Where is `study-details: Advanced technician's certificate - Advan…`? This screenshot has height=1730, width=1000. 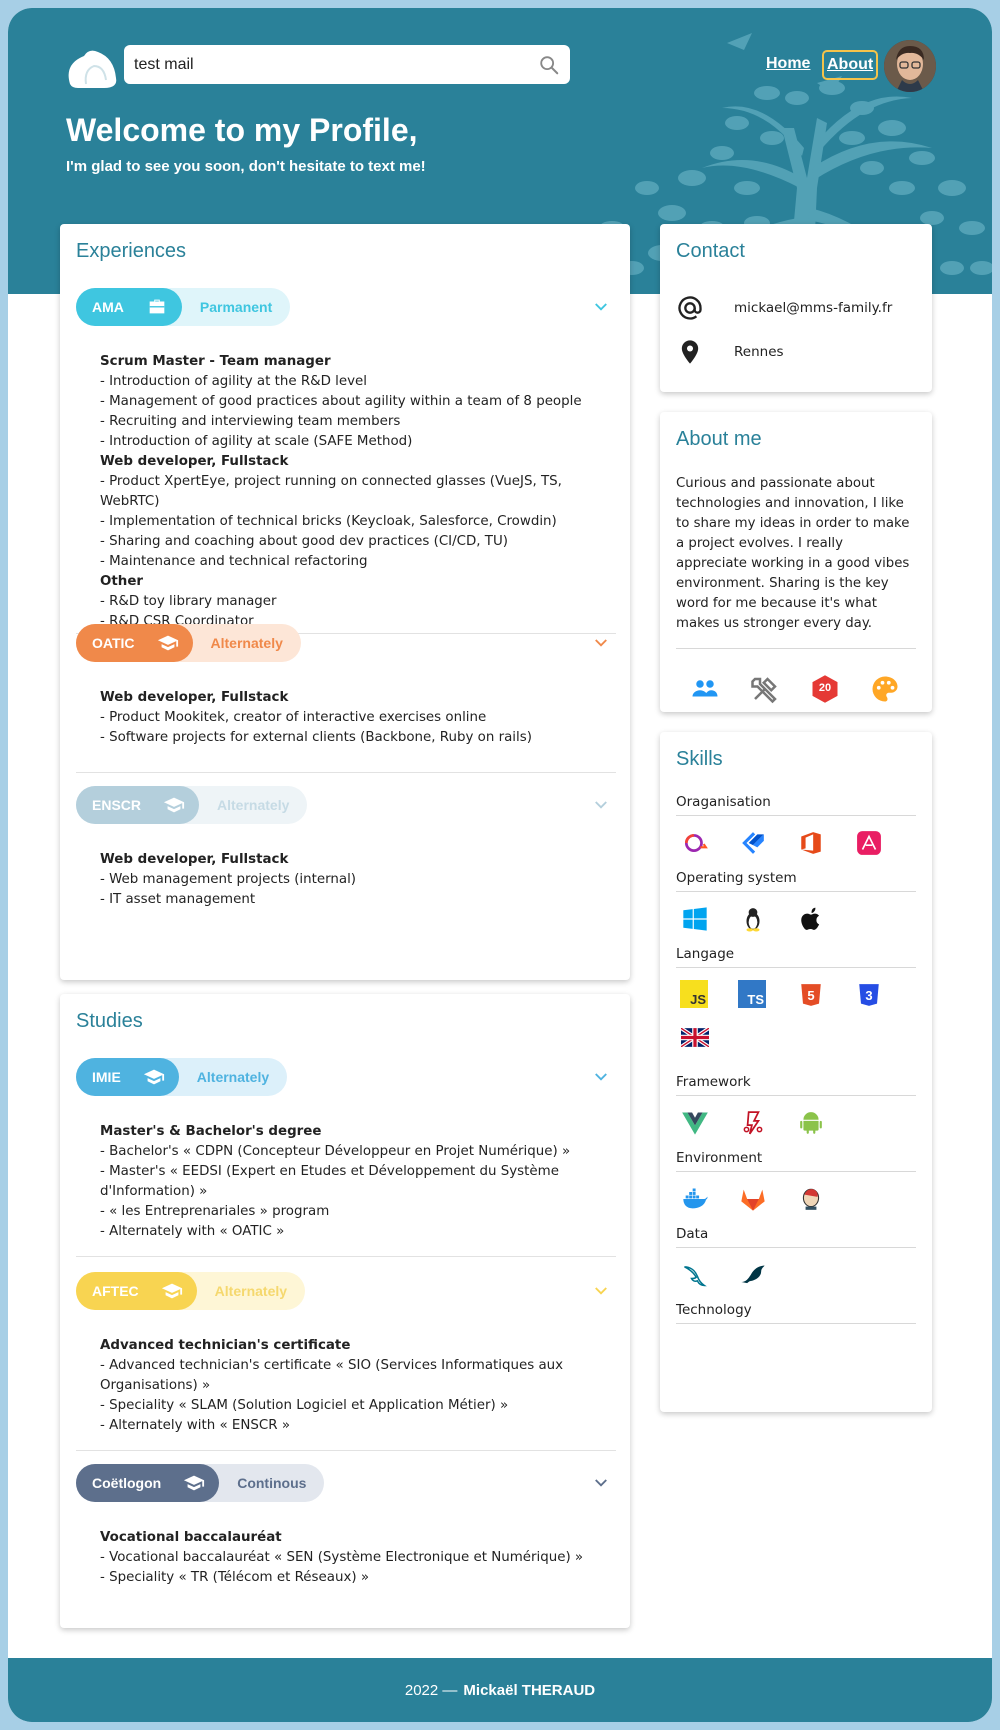 study-details: Advanced technician's certificate - Advan… is located at coordinates (350, 1386).